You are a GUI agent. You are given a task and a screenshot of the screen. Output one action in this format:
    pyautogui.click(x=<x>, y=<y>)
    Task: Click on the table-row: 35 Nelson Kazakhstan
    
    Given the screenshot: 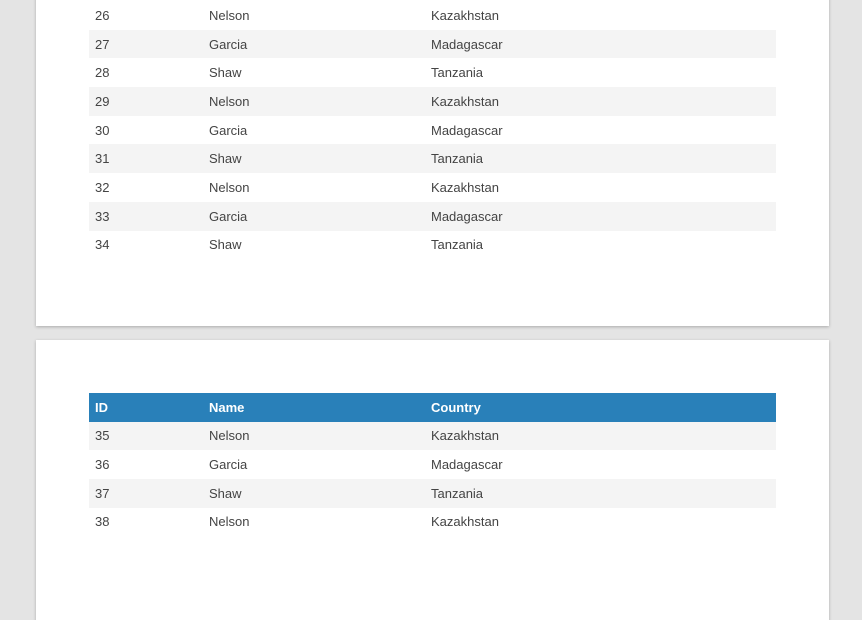 What is the action you would take?
    pyautogui.click(x=432, y=436)
    